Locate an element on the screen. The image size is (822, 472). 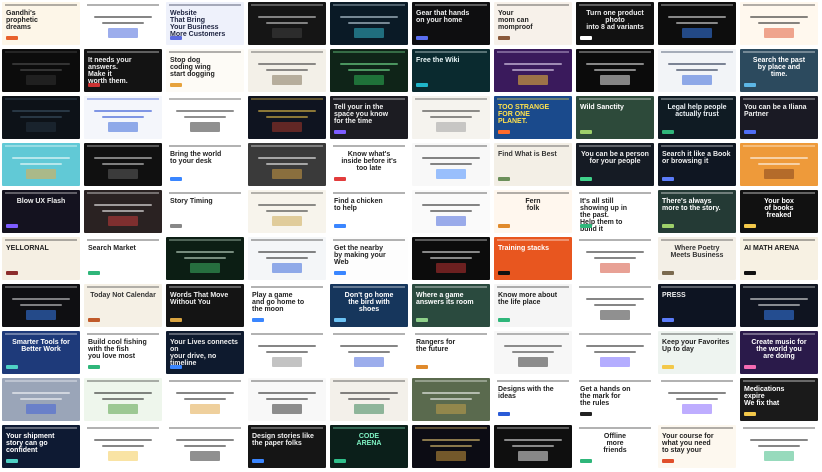
screenshot-thumbnail: Legal help people actually trust is located at coordinates (697, 117).